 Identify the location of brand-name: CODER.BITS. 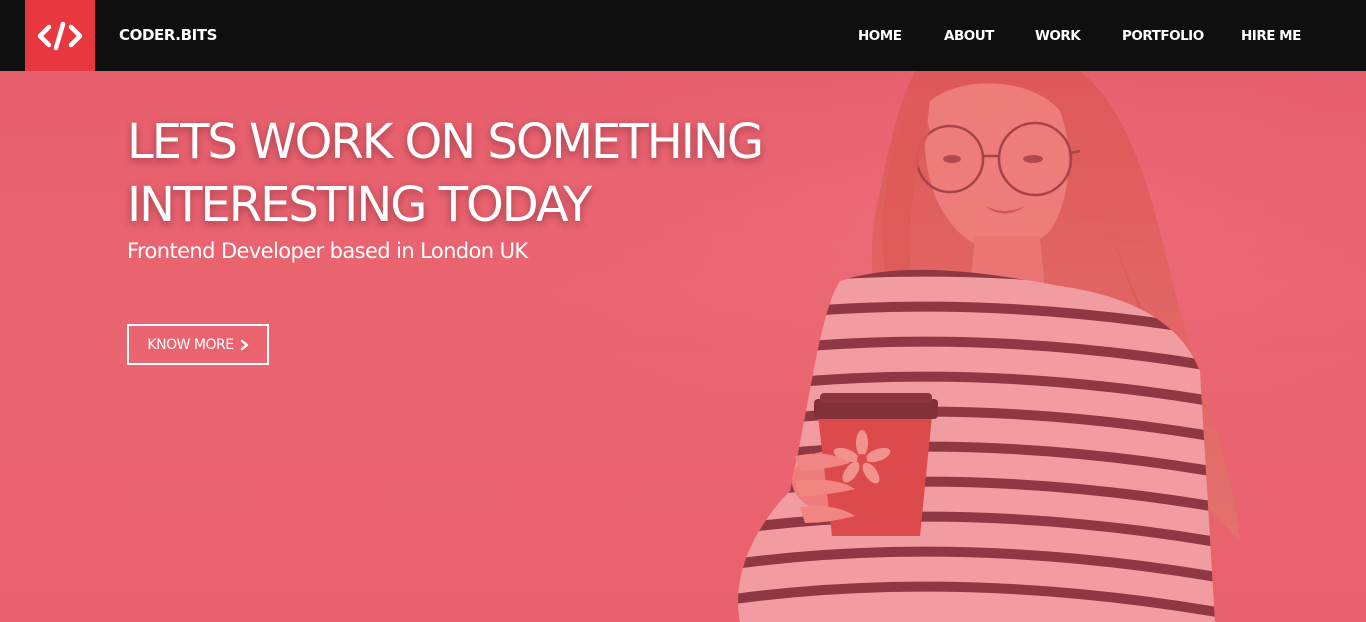
(168, 35).